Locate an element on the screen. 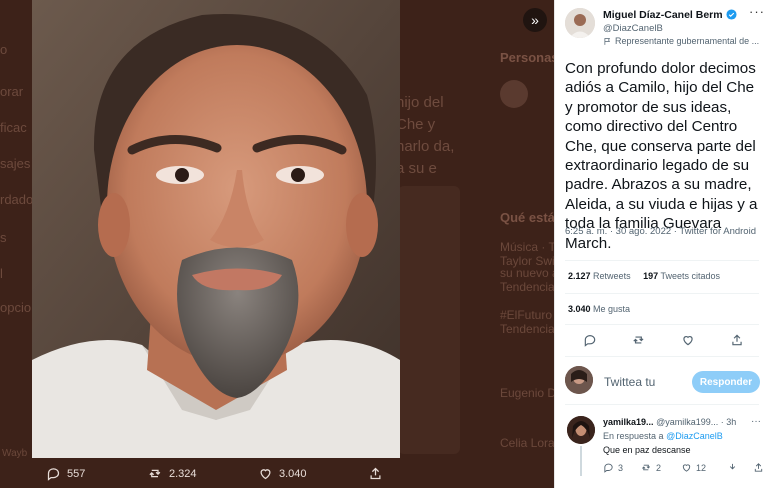  bg-tweet-snippet: hijo del Che y narlo da, a su e is located at coordinates (425, 135).